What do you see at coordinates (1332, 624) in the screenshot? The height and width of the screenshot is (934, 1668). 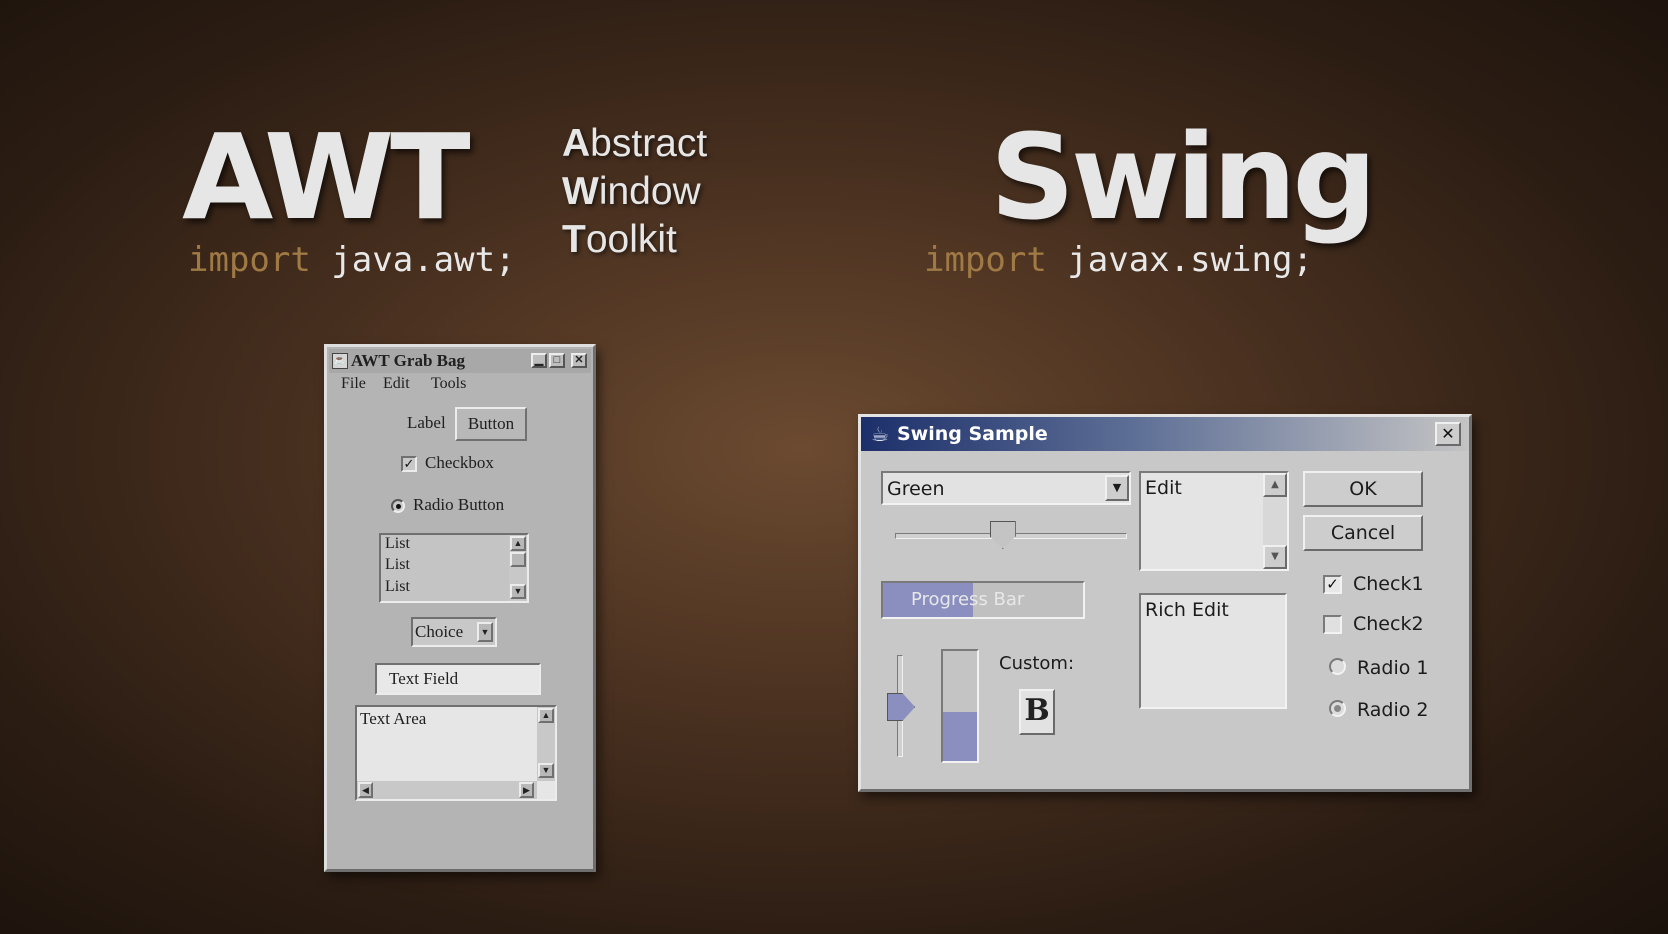 I see `check2-box` at bounding box center [1332, 624].